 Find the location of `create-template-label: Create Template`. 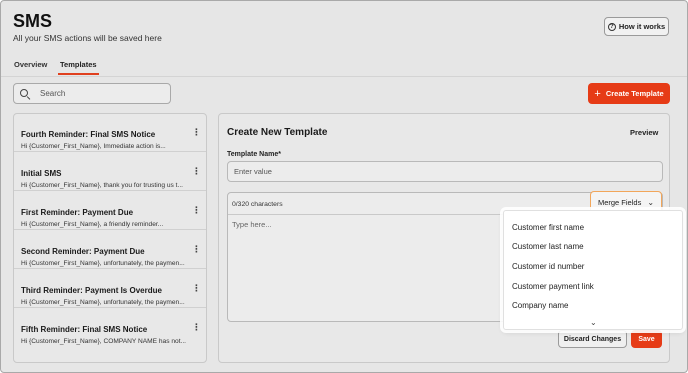

create-template-label: Create Template is located at coordinates (634, 93).